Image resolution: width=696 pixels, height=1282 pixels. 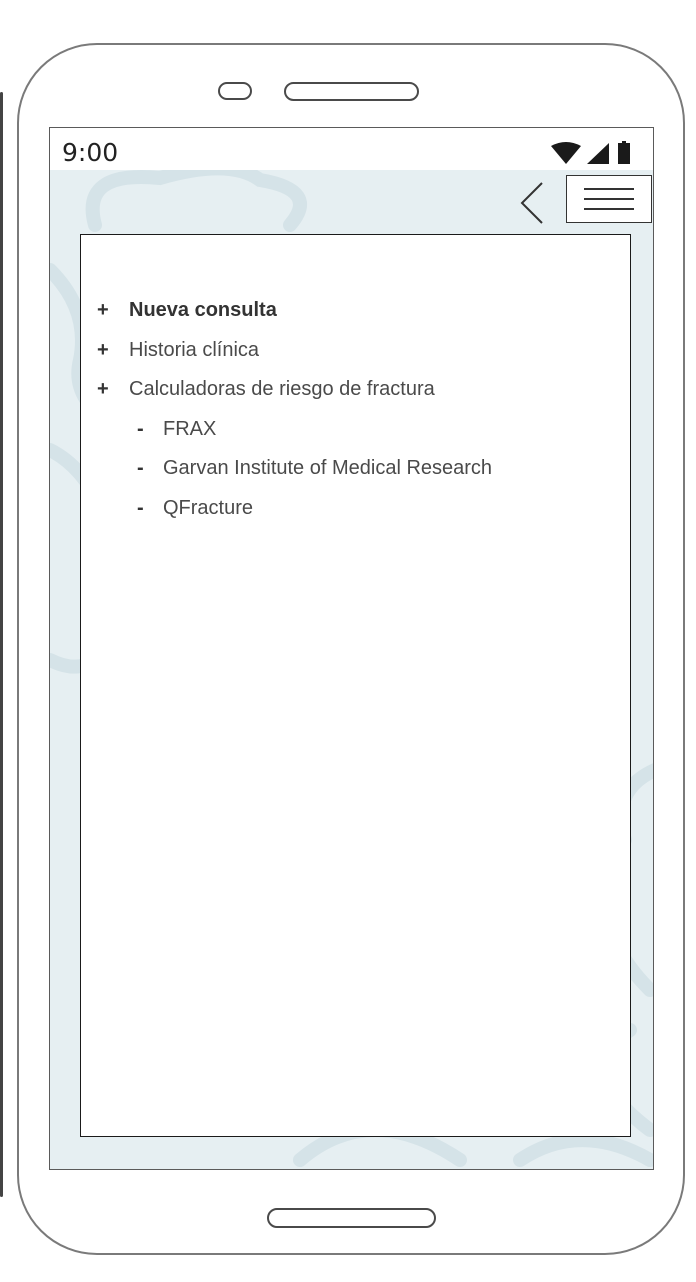 What do you see at coordinates (282, 389) in the screenshot?
I see `menu-item-label: Calculadoras de riesgo de fractura` at bounding box center [282, 389].